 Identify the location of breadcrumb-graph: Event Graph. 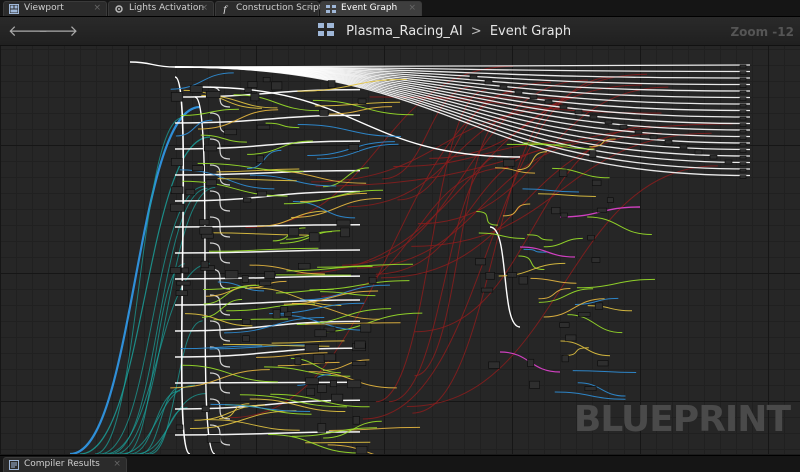
(530, 31).